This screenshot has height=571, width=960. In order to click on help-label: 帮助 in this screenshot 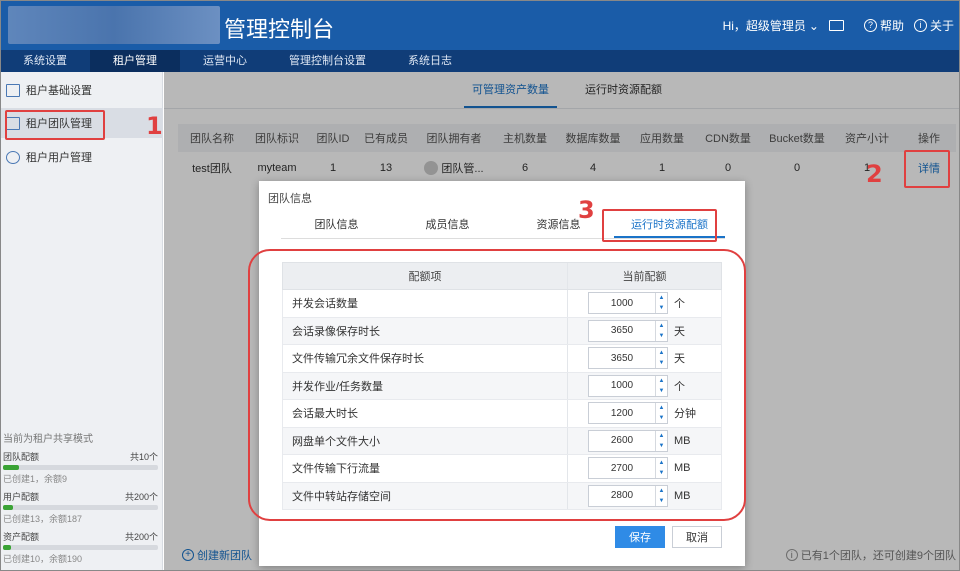, I will do `click(891, 26)`.